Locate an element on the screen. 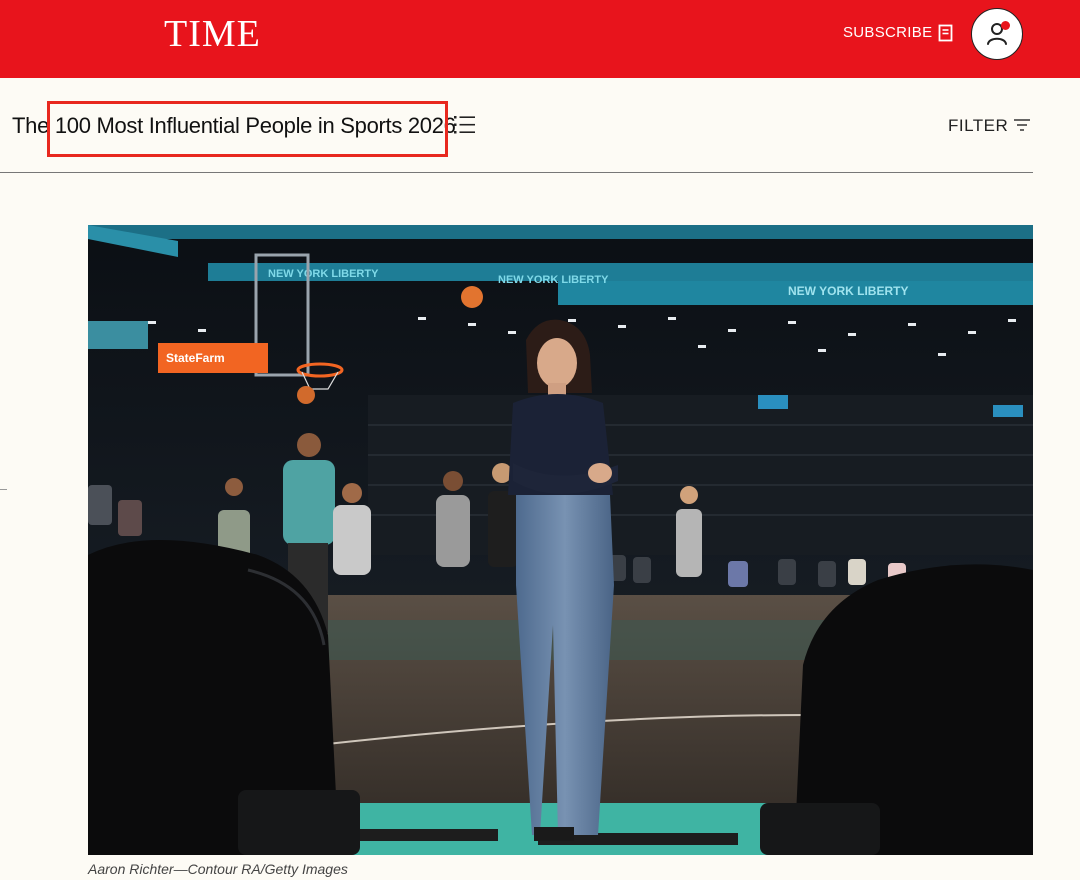  highlight-annotation is located at coordinates (247, 129).